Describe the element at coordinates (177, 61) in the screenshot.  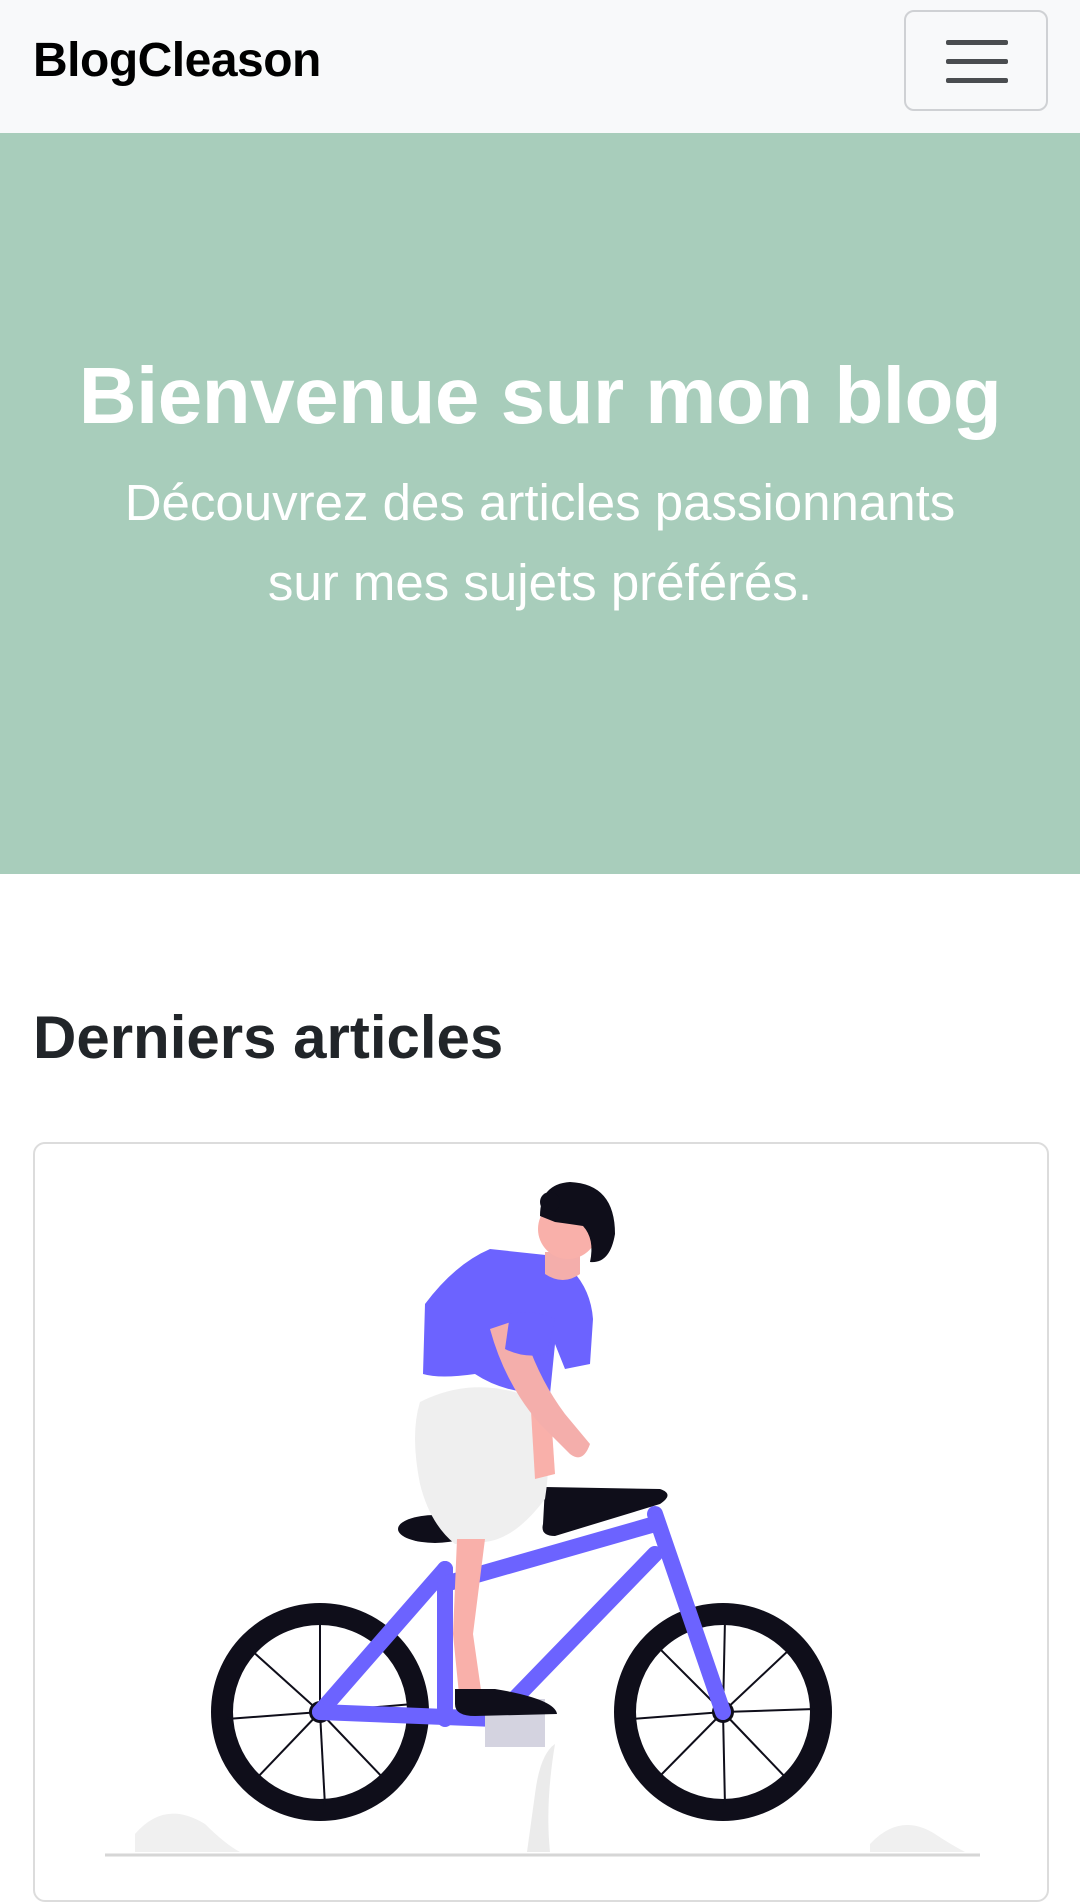
I see `brand-link: BlogCleason` at that location.